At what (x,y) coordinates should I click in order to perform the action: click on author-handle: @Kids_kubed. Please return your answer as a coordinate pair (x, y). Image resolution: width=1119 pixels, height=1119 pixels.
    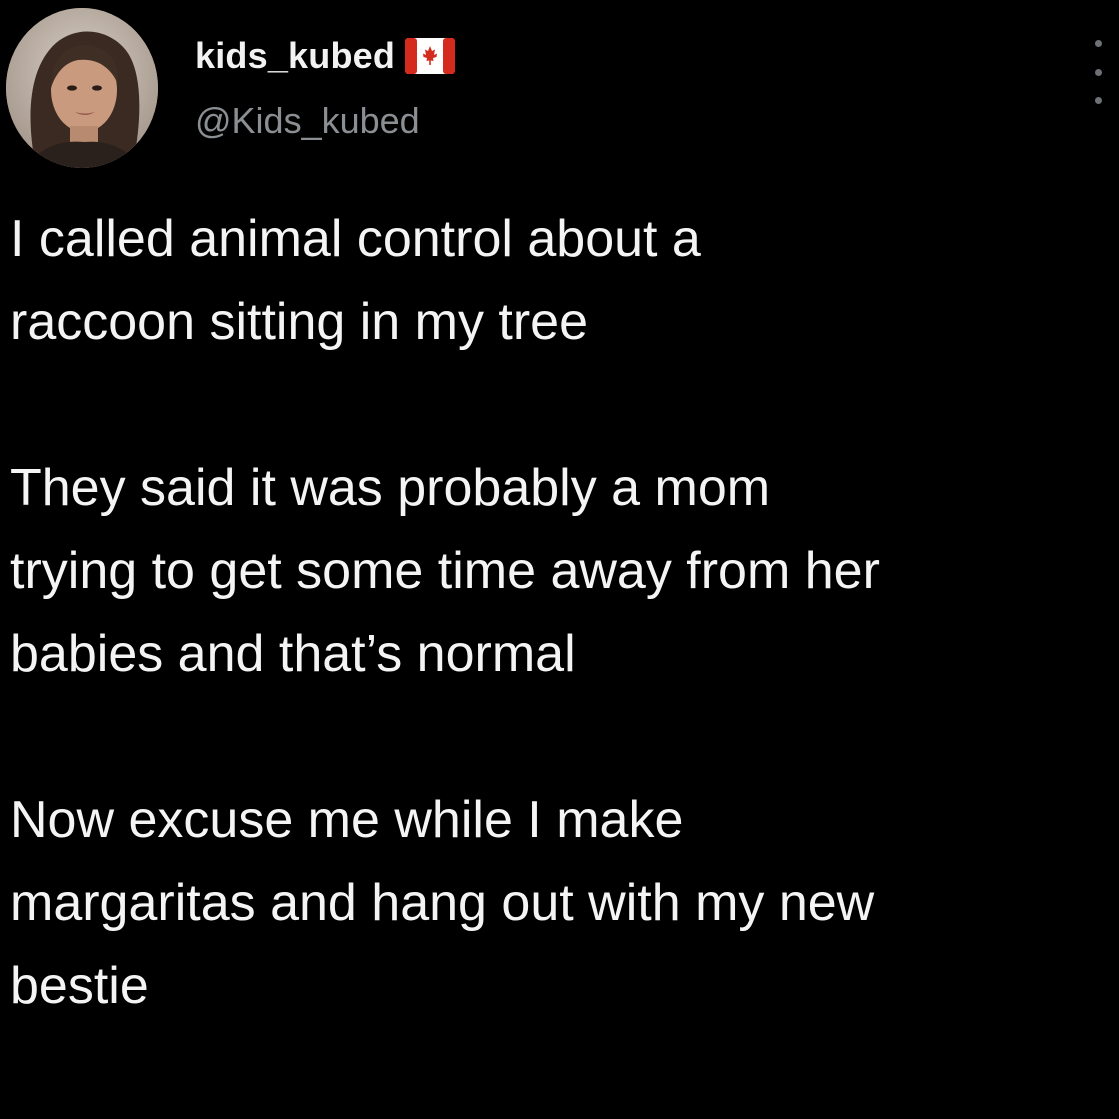
    Looking at the image, I should click on (307, 121).